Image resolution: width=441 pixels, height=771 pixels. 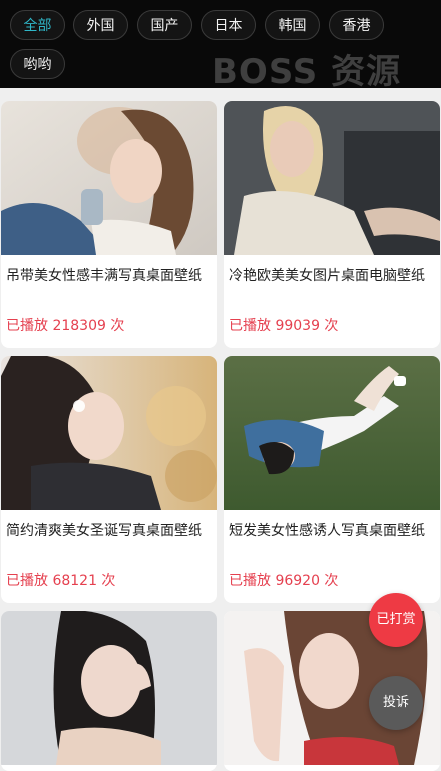 What do you see at coordinates (332, 276) in the screenshot?
I see `card-title: 冷艳欧美美女图片桌面电脑壁纸` at bounding box center [332, 276].